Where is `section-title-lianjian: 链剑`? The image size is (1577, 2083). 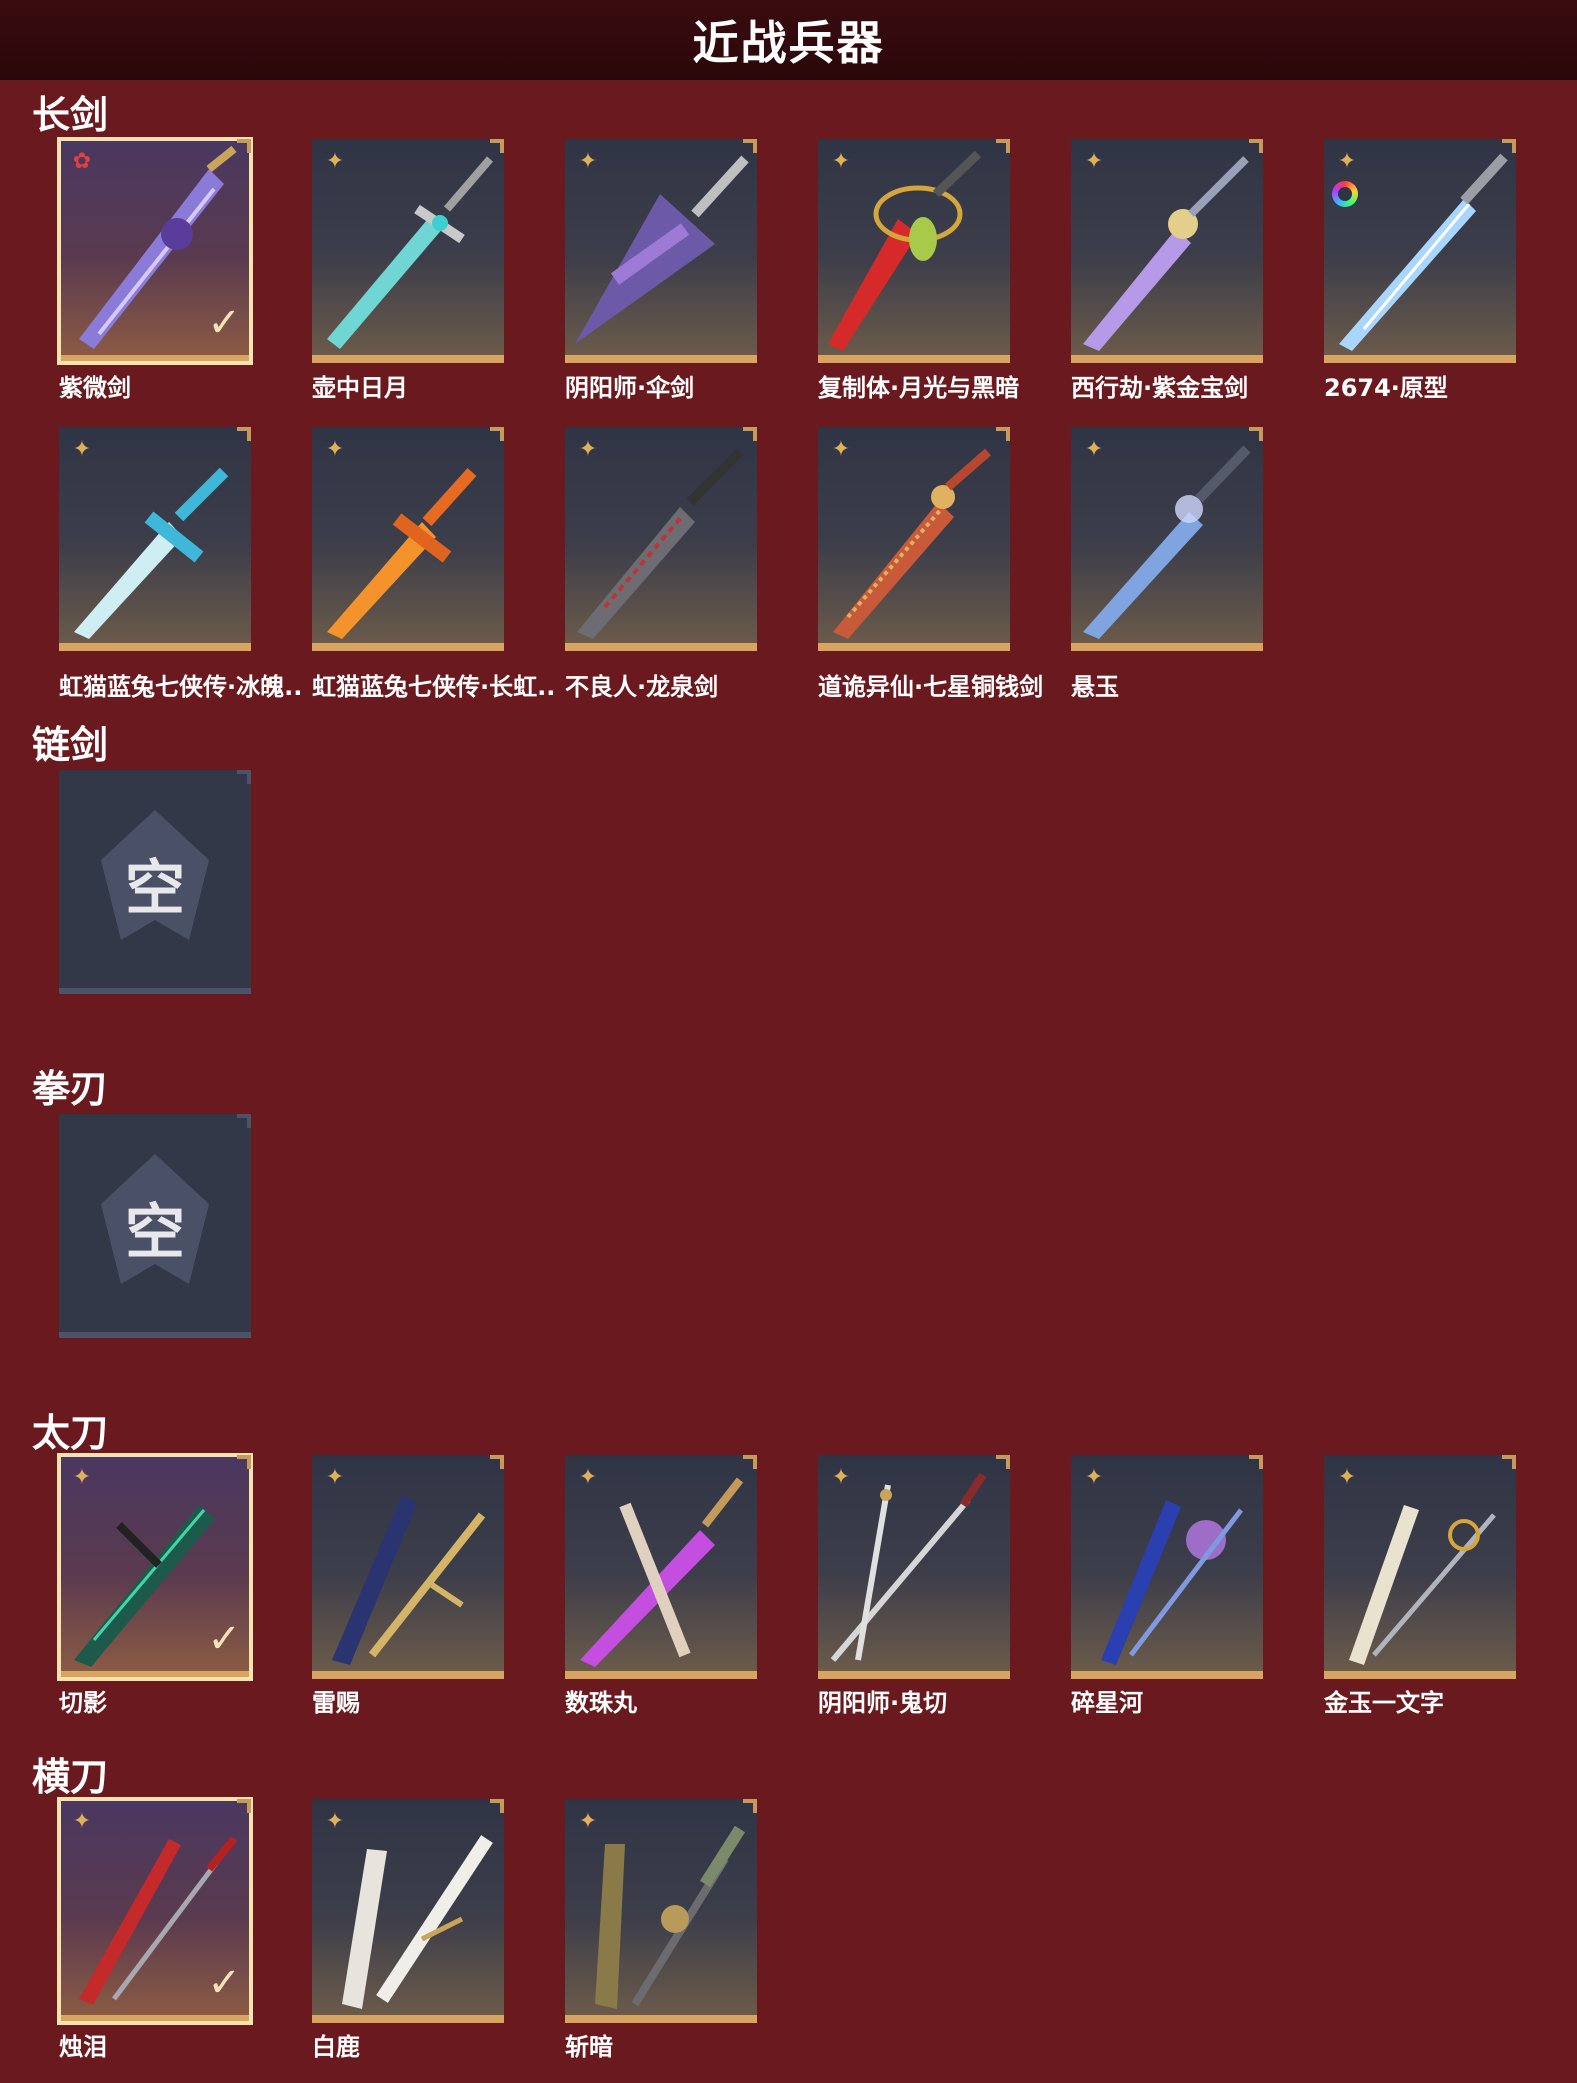
section-title-lianjian: 链剑 is located at coordinates (70, 745).